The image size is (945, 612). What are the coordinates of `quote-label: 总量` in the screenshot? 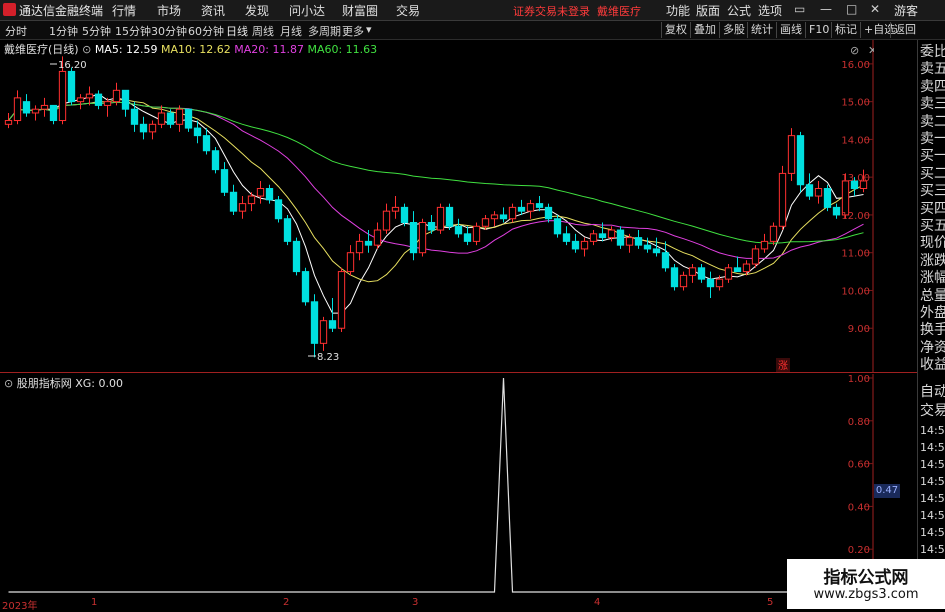 It's located at (932, 295).